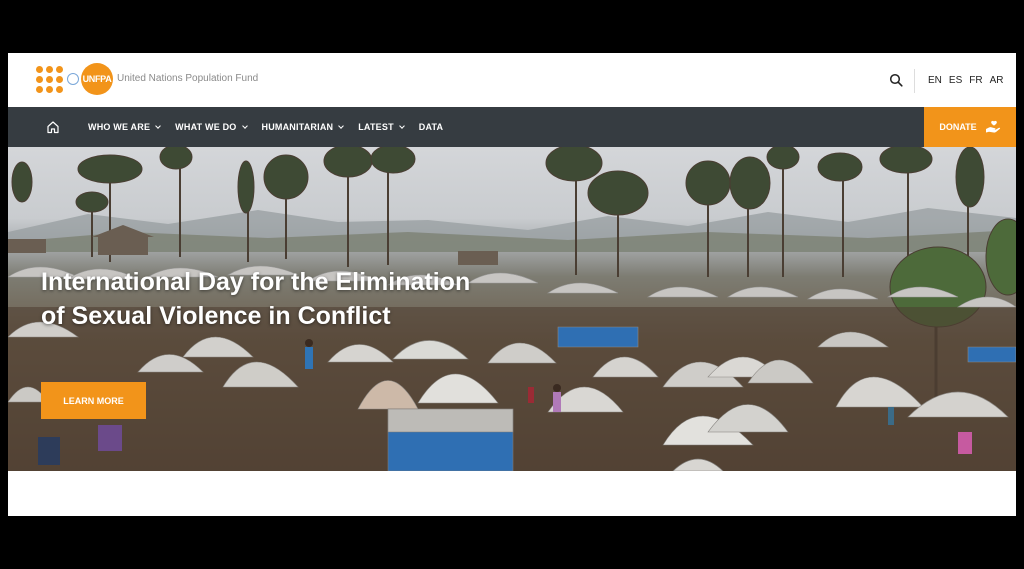 Image resolution: width=1024 pixels, height=569 pixels. Describe the element at coordinates (93, 400) in the screenshot. I see `learn-more-button: LEARN MORE` at that location.